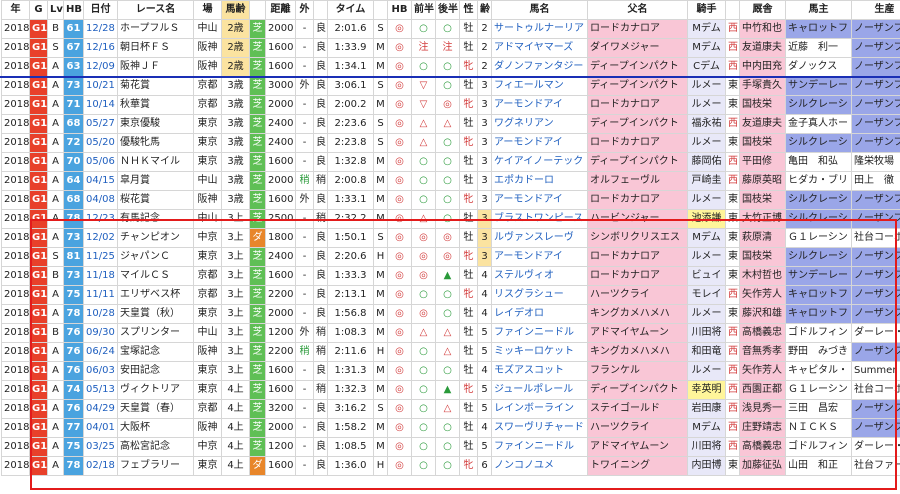 The width and height of the screenshot is (900, 494). I want to click on time-cell: 1:08.5, so click(350, 447).